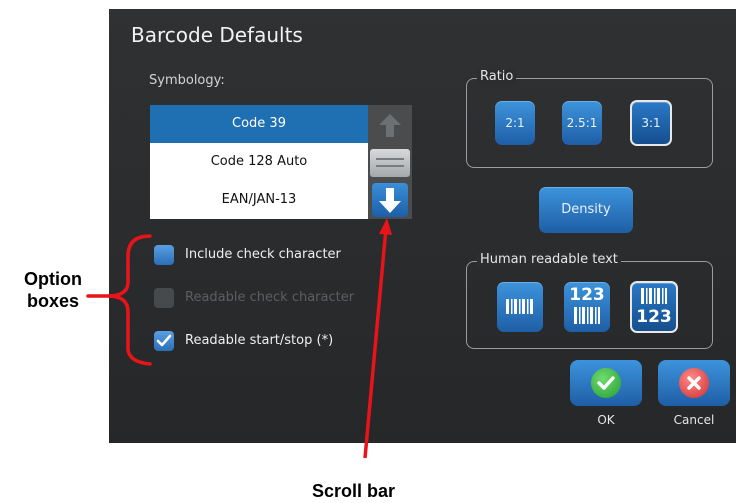  I want to click on scroll-bar-arrowhead, so click(385, 226).